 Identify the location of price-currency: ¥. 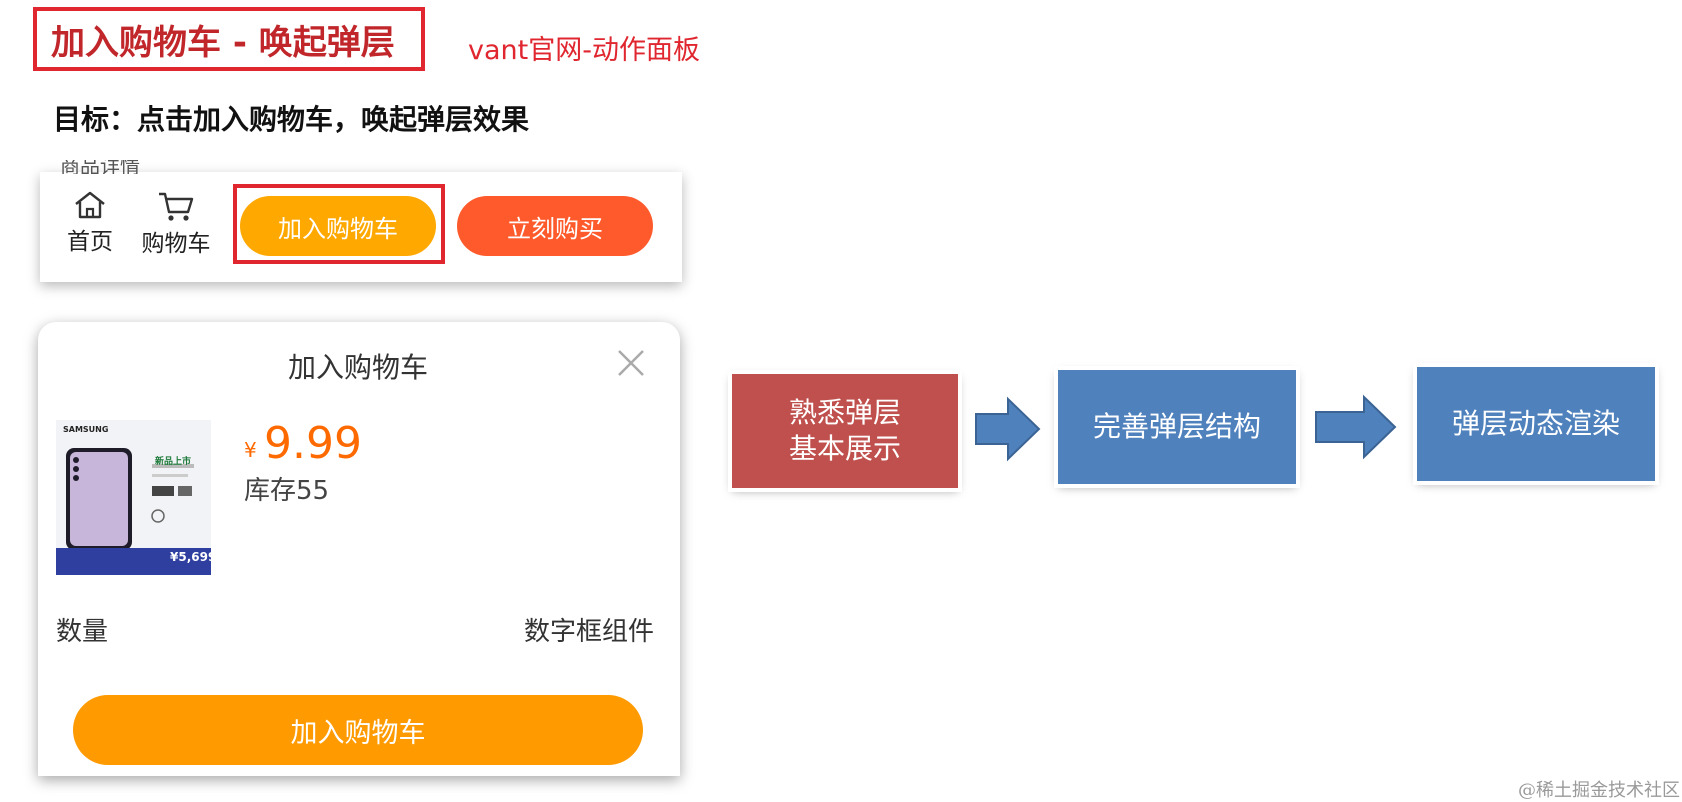
(250, 450).